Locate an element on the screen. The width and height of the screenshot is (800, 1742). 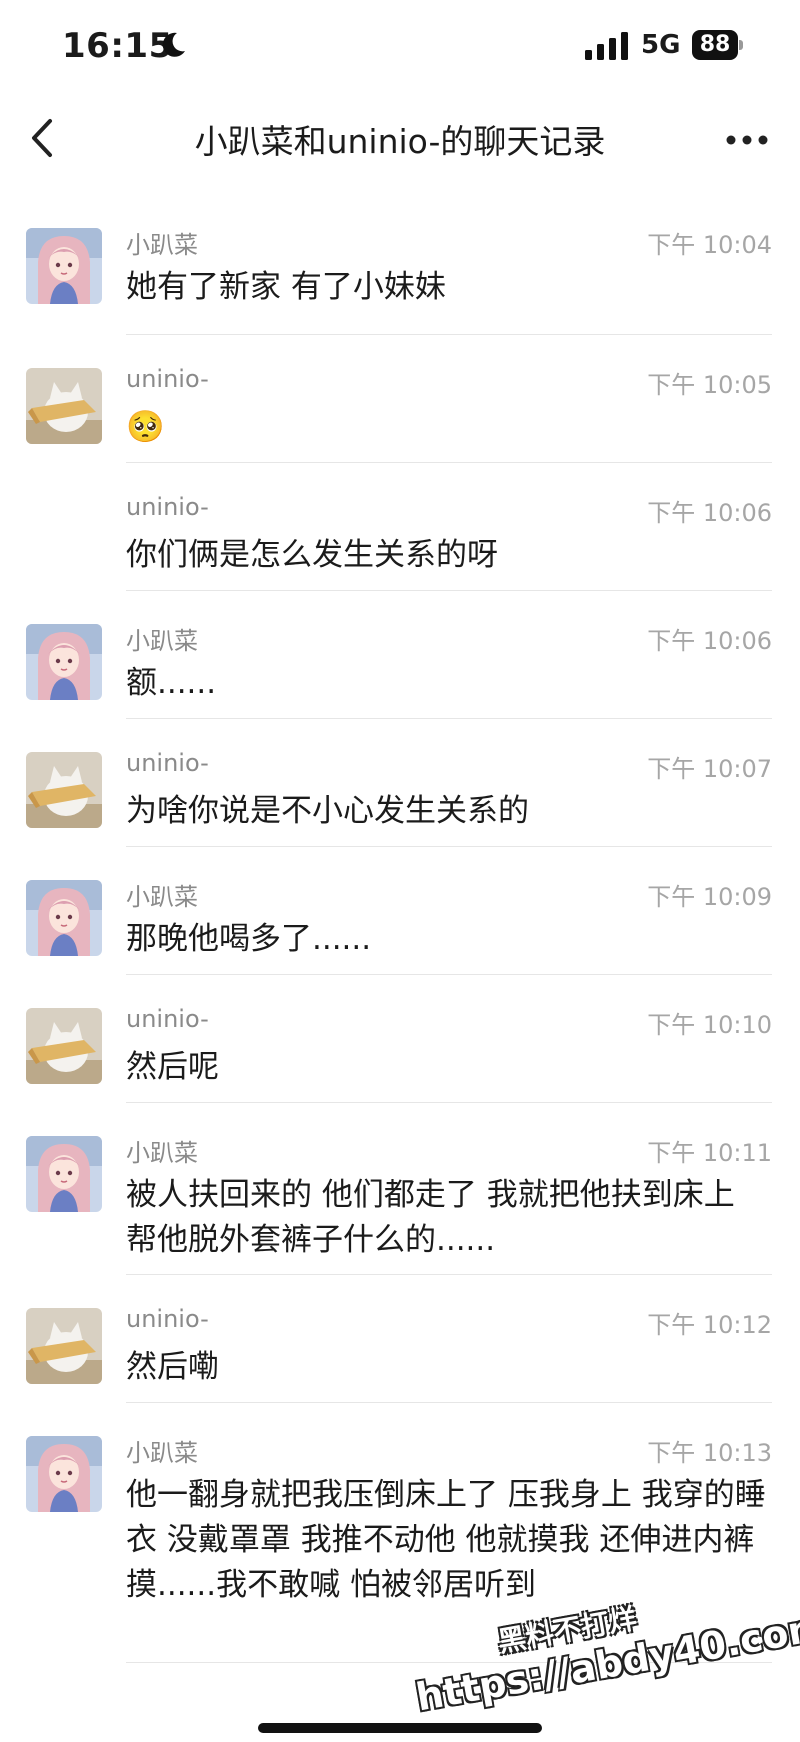
status-time: 16:15 is located at coordinates (117, 46).